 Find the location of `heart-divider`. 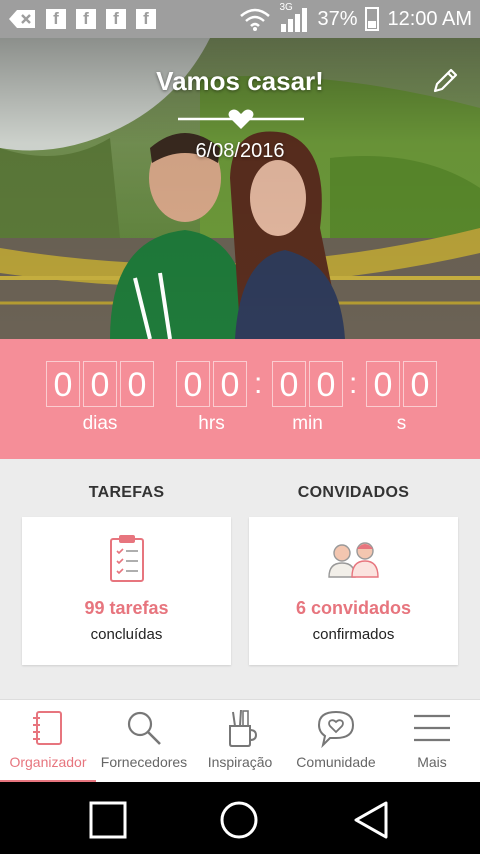

heart-divider is located at coordinates (241, 119).